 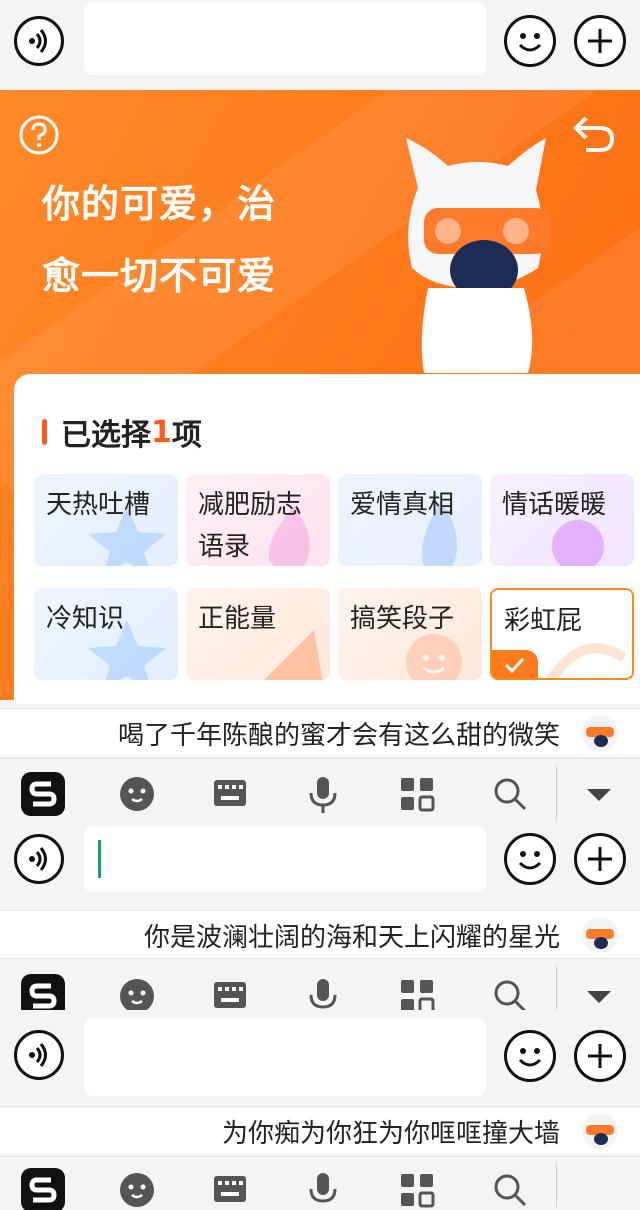 I want to click on text-caret, so click(x=99, y=859).